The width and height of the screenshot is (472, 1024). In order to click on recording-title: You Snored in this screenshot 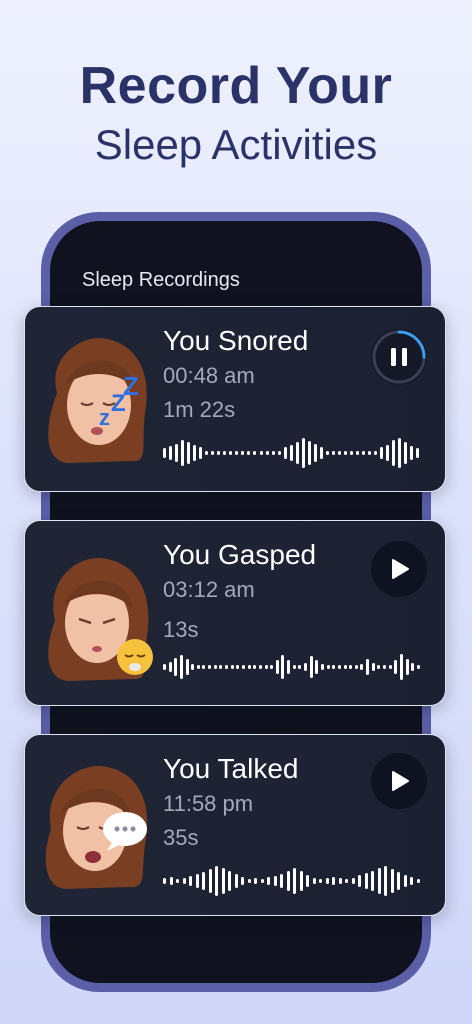, I will do `click(236, 340)`.